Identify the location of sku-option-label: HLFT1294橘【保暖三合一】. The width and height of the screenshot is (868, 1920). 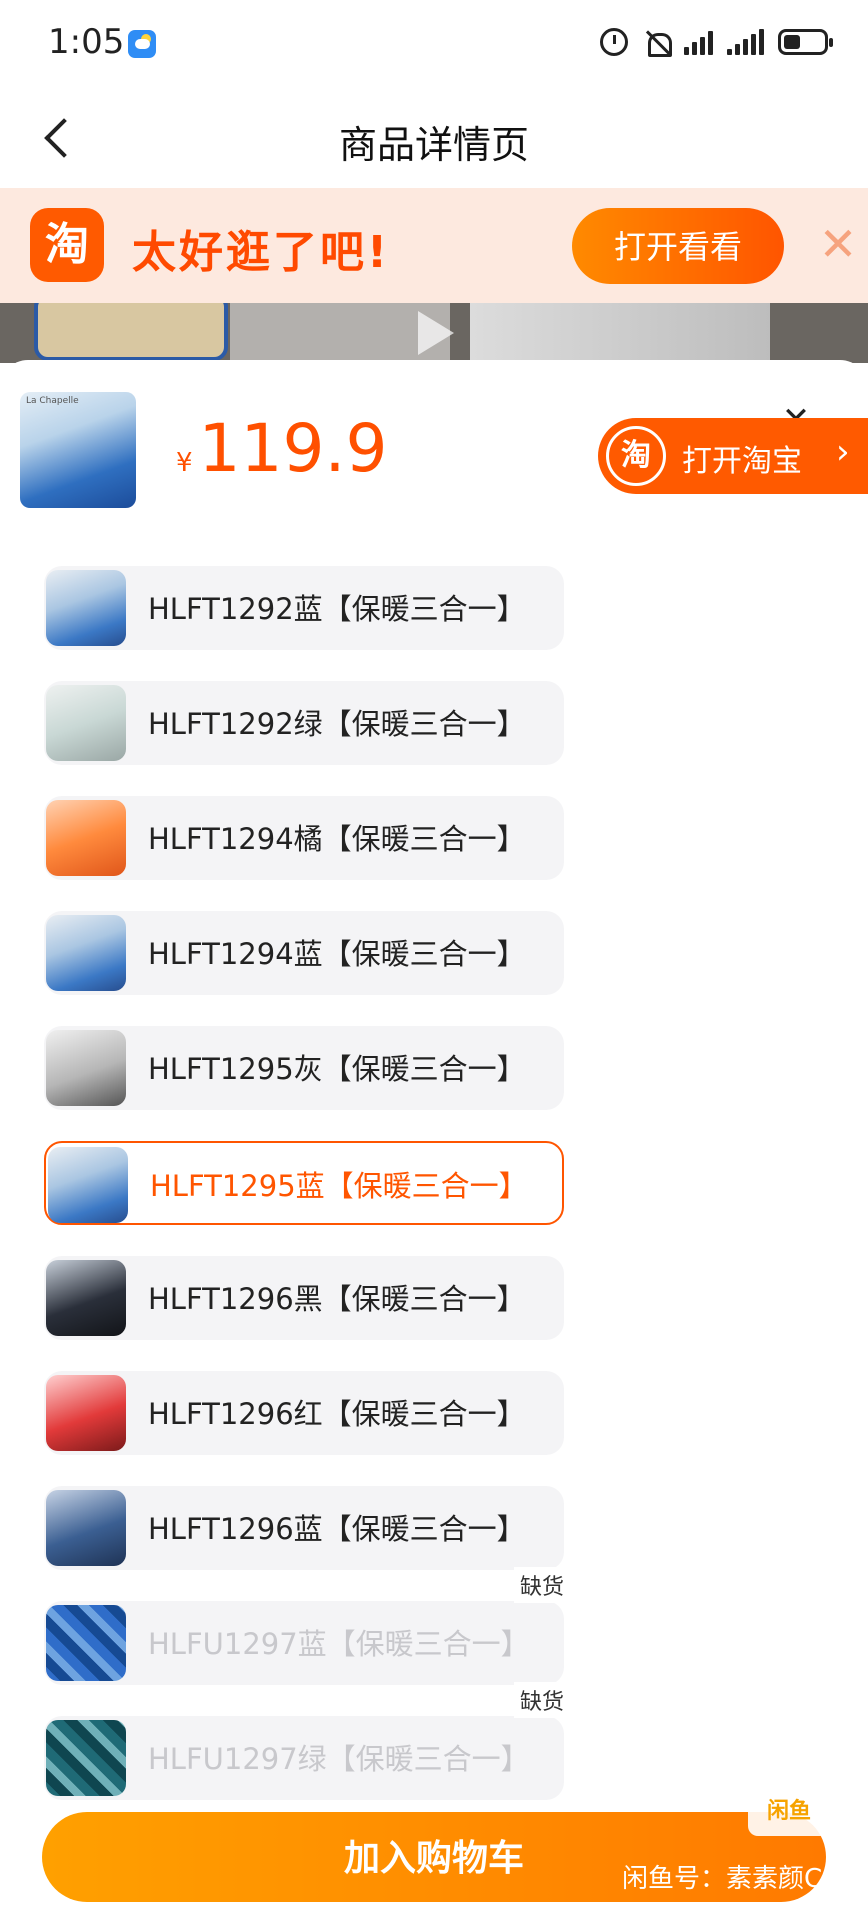
(337, 839).